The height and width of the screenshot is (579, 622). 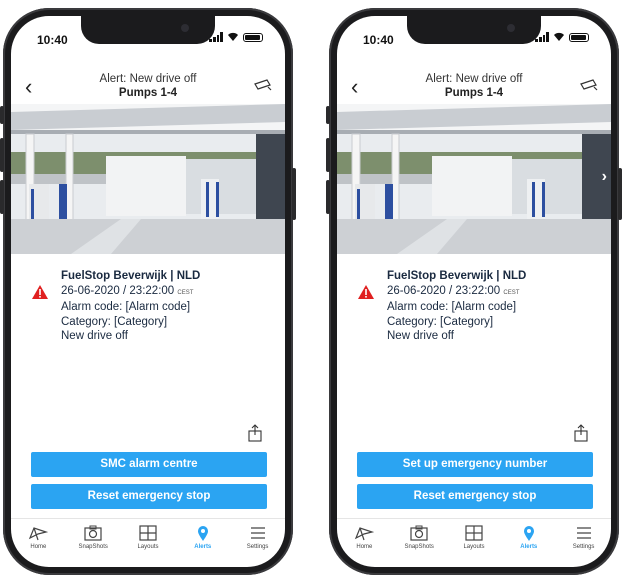 I want to click on primary-action-button: Set up emergency number, so click(x=475, y=464).